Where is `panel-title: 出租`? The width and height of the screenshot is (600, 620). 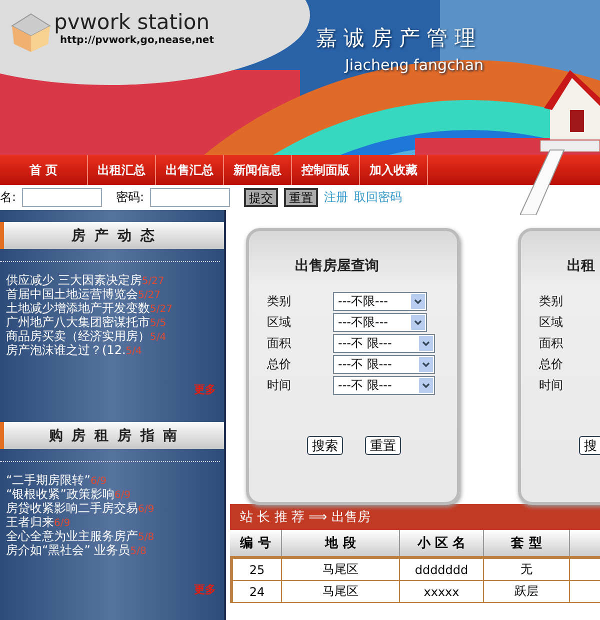
panel-title: 出租 is located at coordinates (581, 266).